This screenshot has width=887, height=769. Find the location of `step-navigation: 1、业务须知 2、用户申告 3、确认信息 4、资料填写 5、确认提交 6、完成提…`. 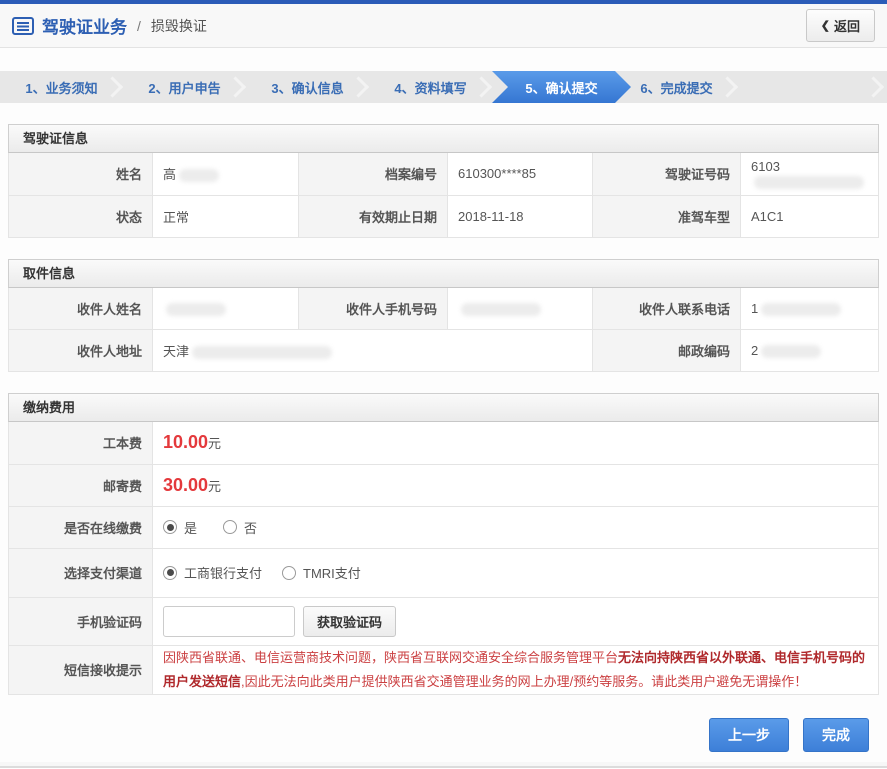

step-navigation: 1、业务须知 2、用户申告 3、确认信息 4、资料填写 5、确认提交 6、完成提… is located at coordinates (443, 87).